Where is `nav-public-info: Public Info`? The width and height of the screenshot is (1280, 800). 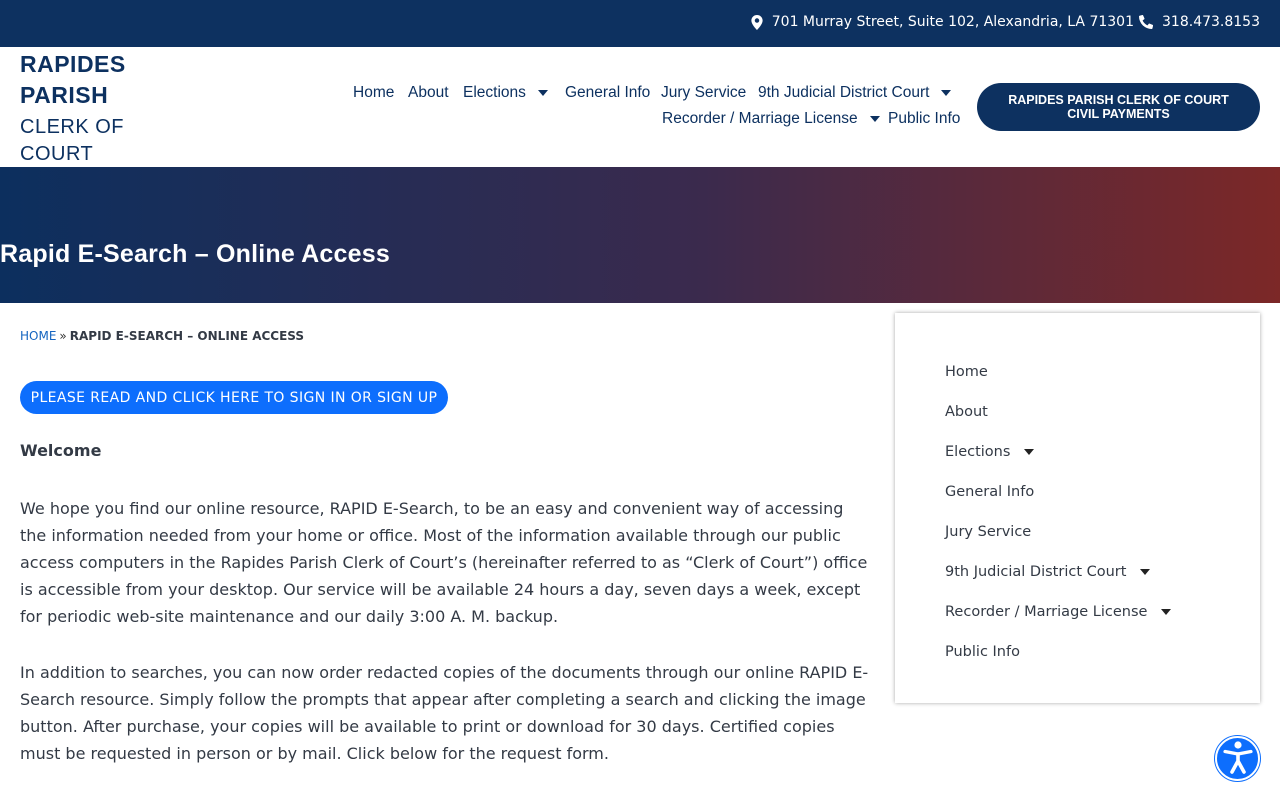
nav-public-info: Public Info is located at coordinates (924, 119).